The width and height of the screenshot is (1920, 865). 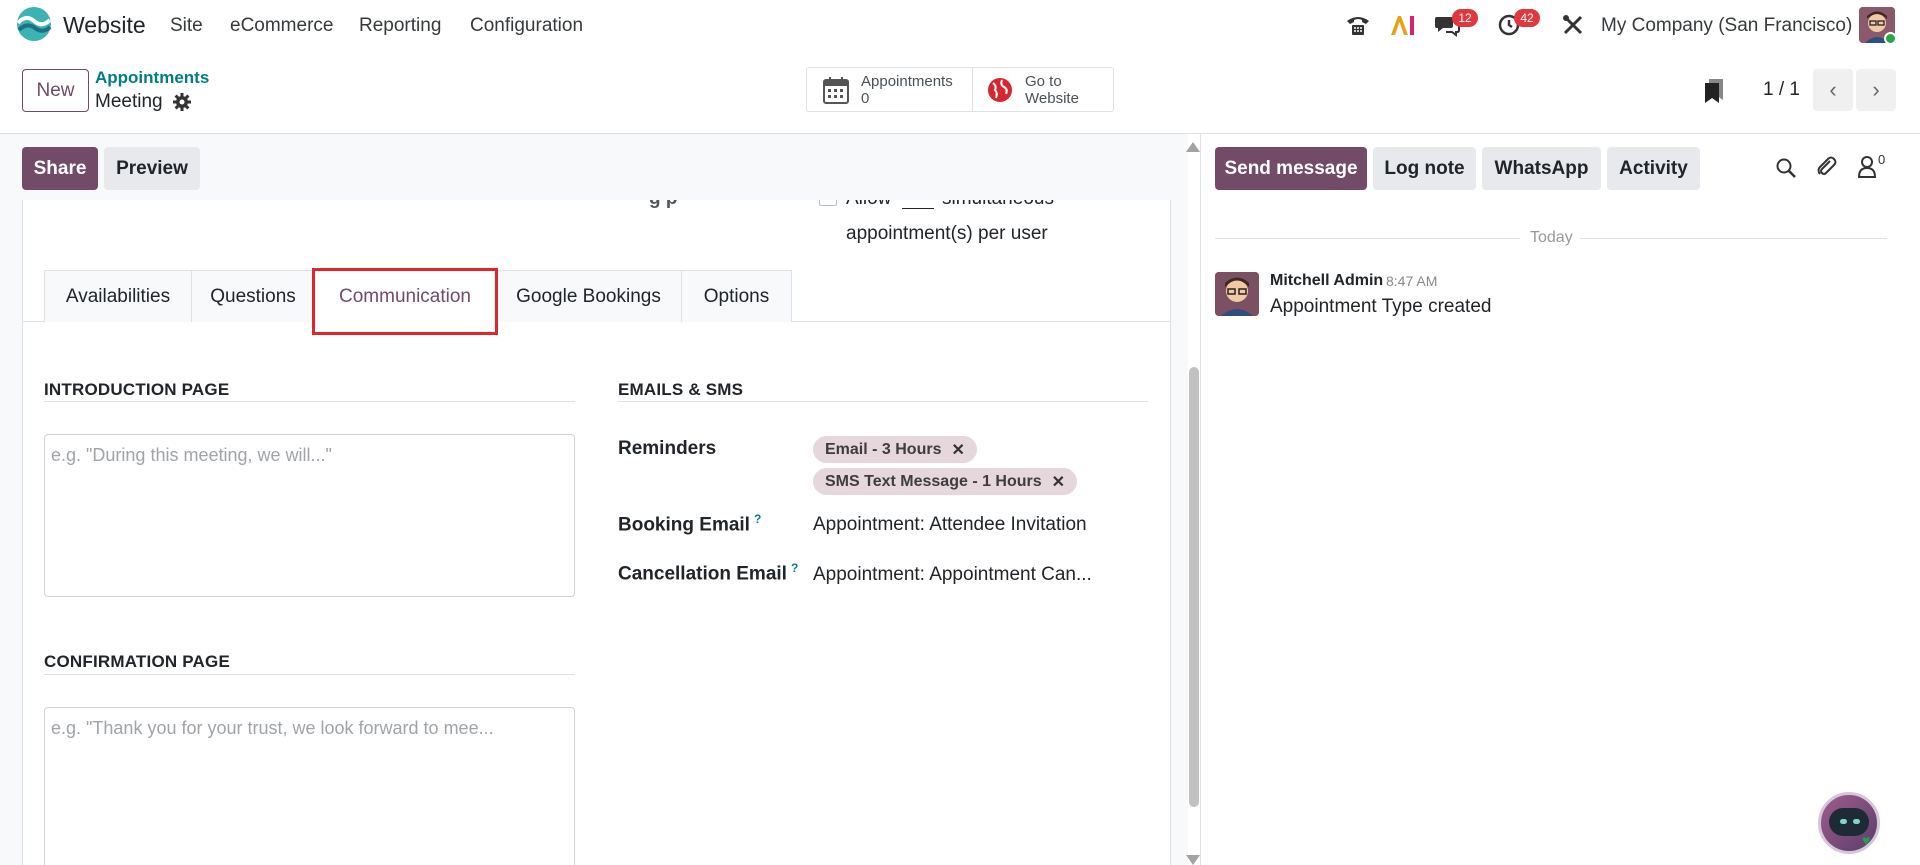 I want to click on go-to-label: Go to, so click(x=1043, y=81).